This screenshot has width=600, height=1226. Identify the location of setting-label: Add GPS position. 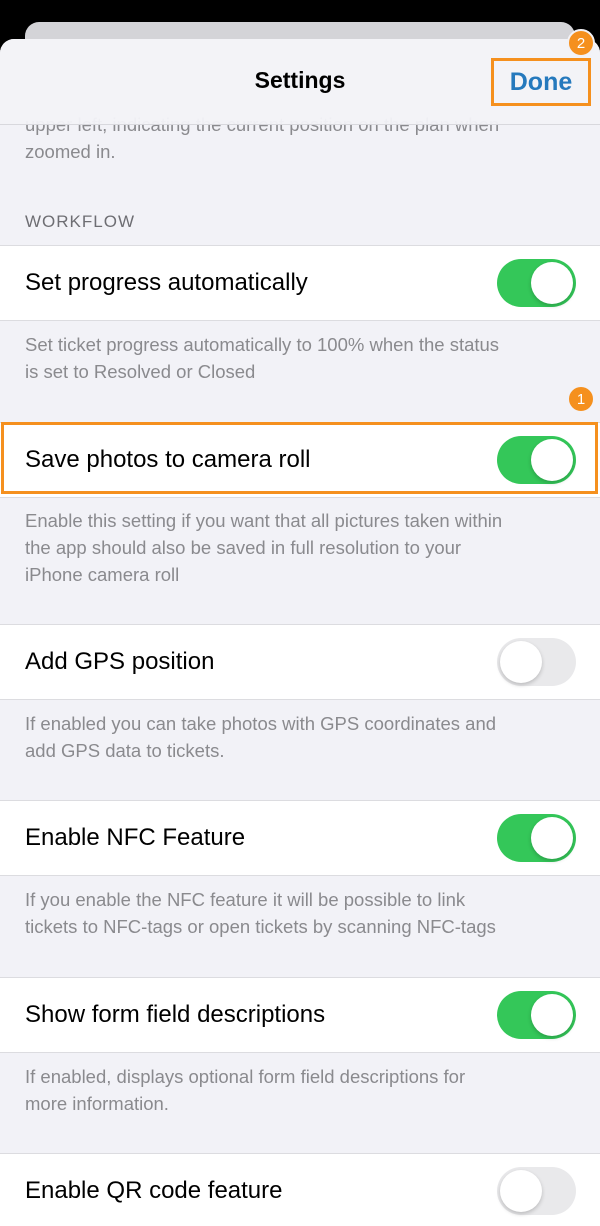
(120, 661).